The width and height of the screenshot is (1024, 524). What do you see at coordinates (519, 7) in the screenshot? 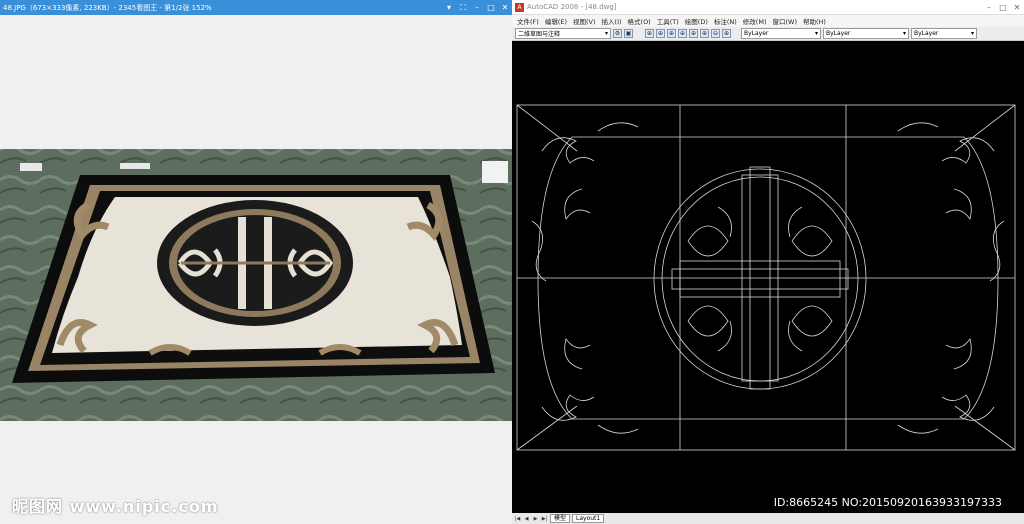
I see `autocad-app-icon: A` at bounding box center [519, 7].